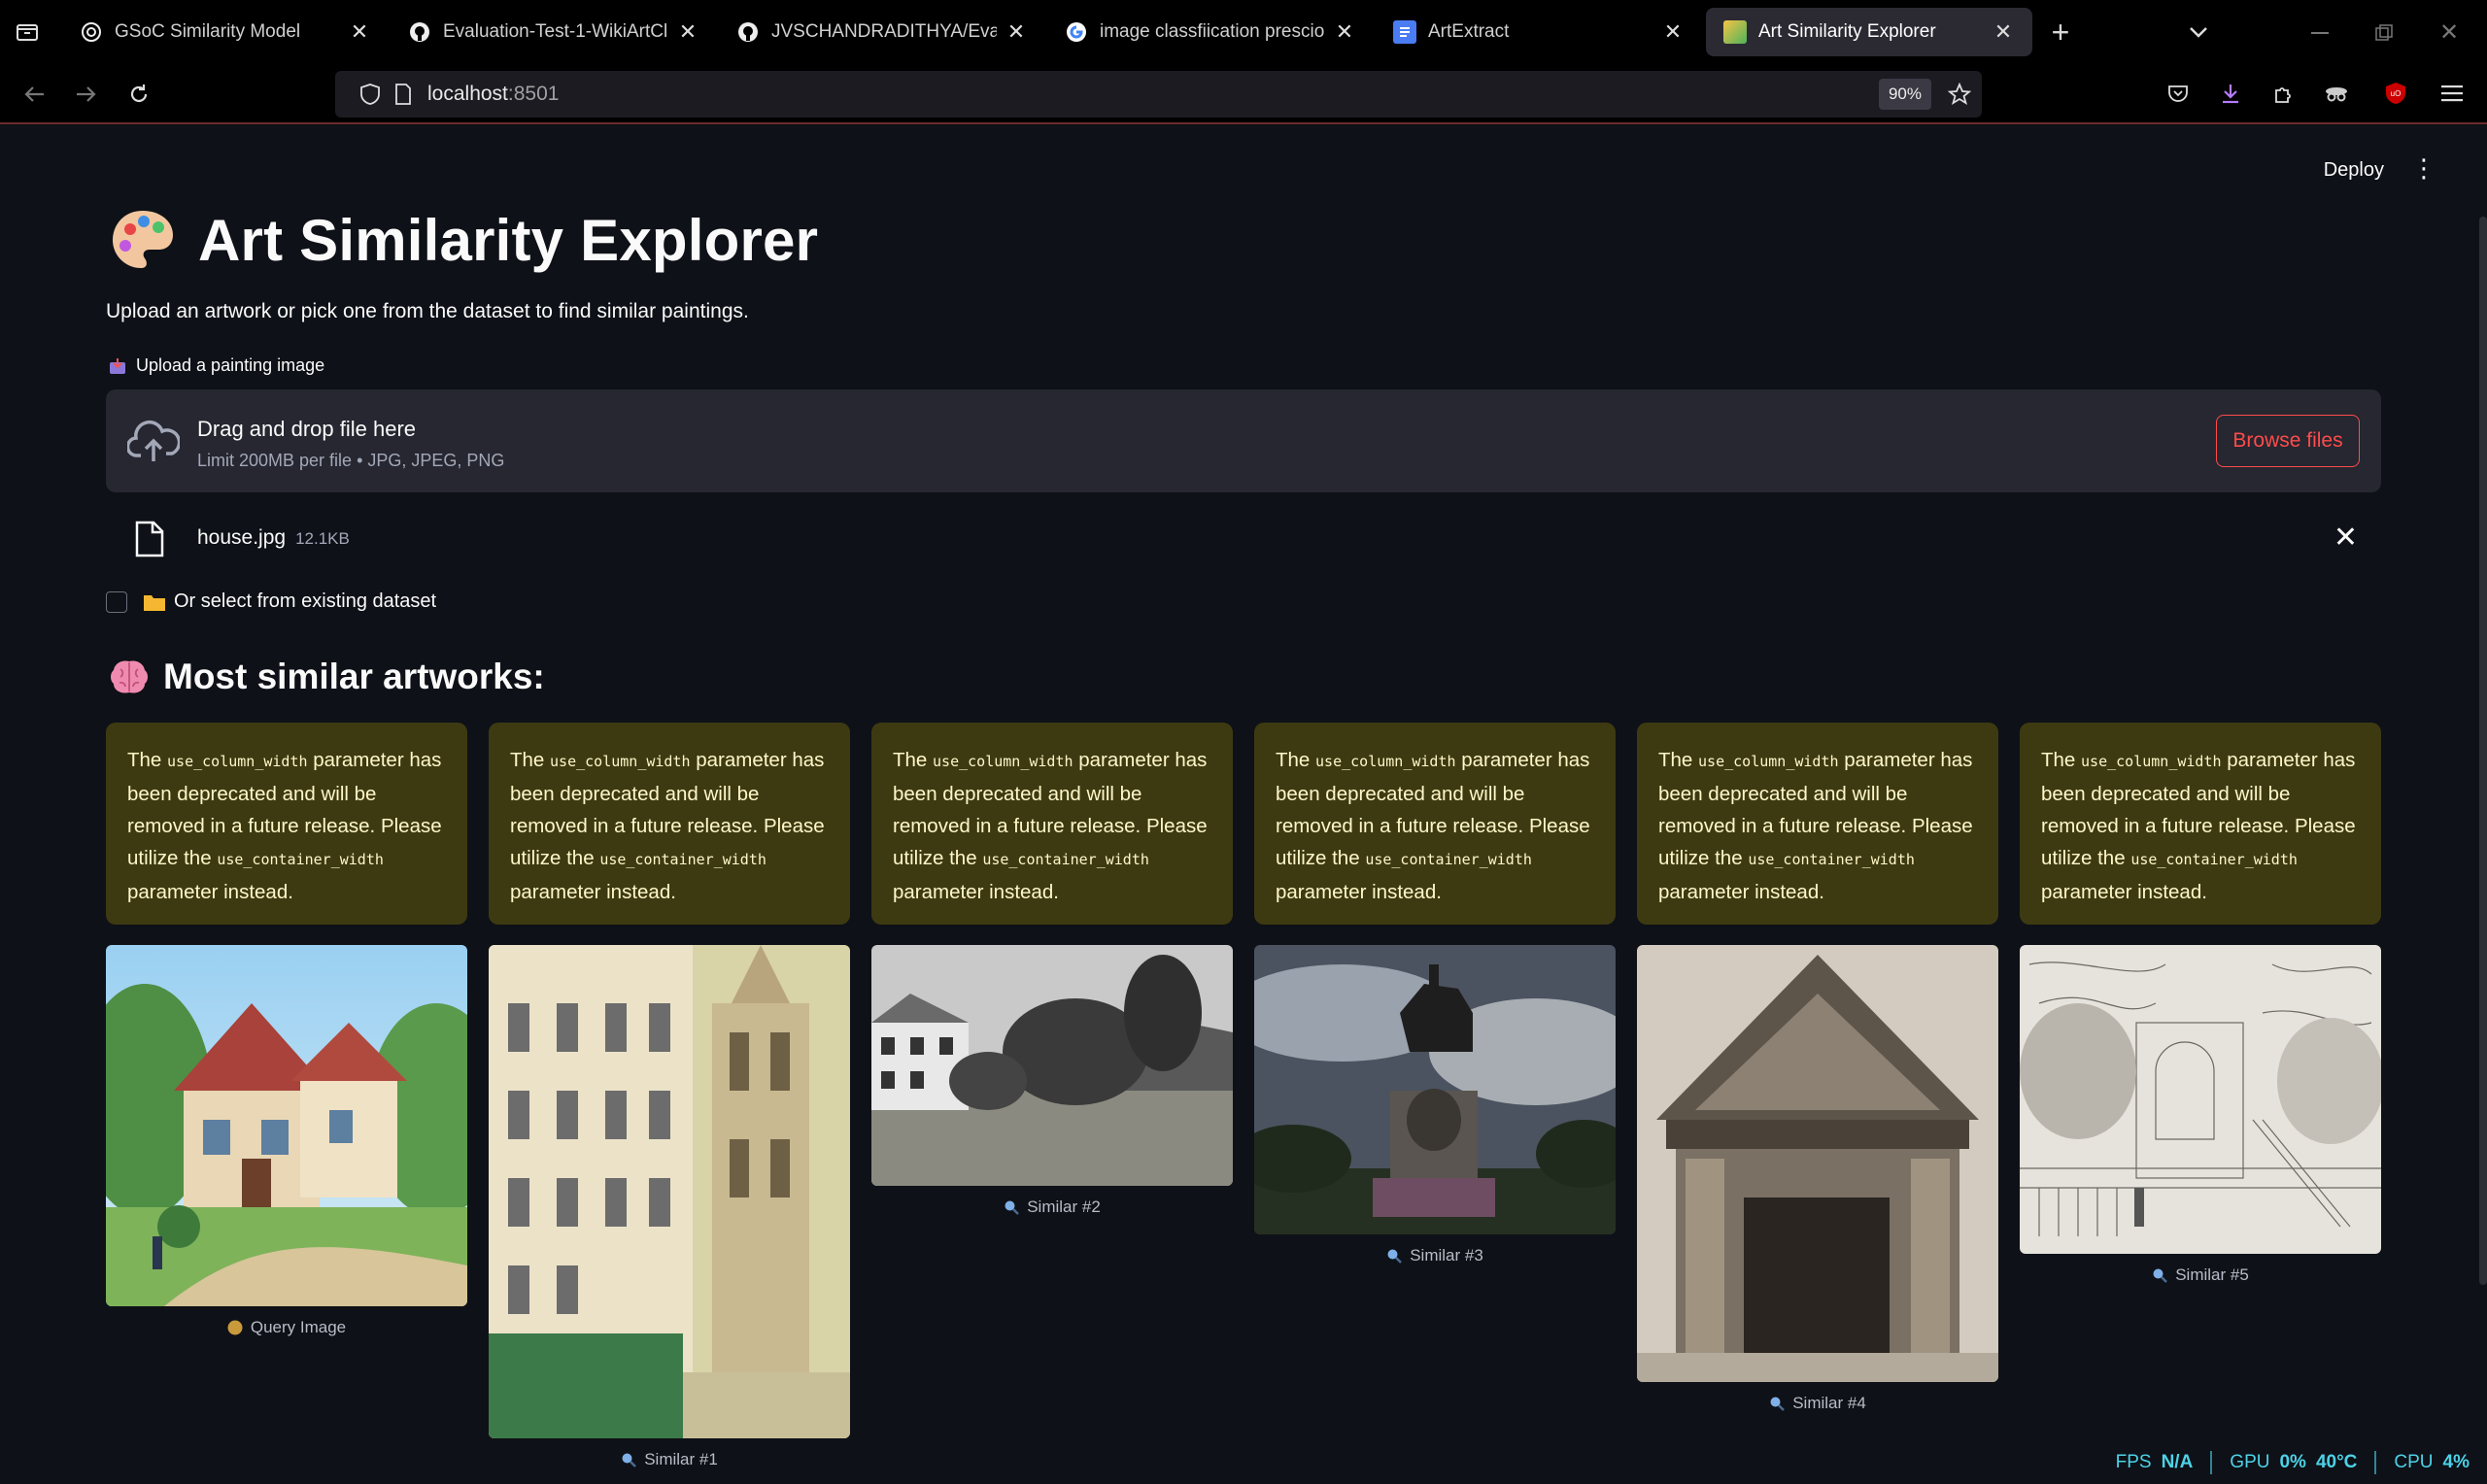 This screenshot has width=2487, height=1484. I want to click on tab-title: ArtExtract, so click(1469, 31).